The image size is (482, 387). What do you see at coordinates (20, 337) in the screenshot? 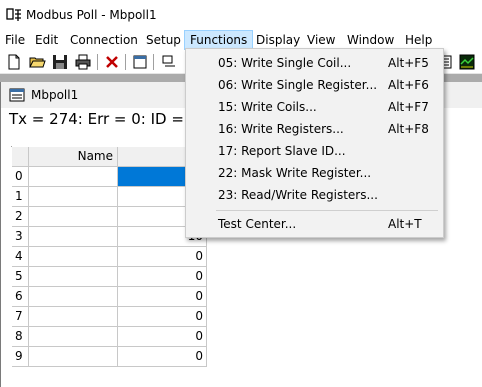
I see `row-index: 8` at bounding box center [20, 337].